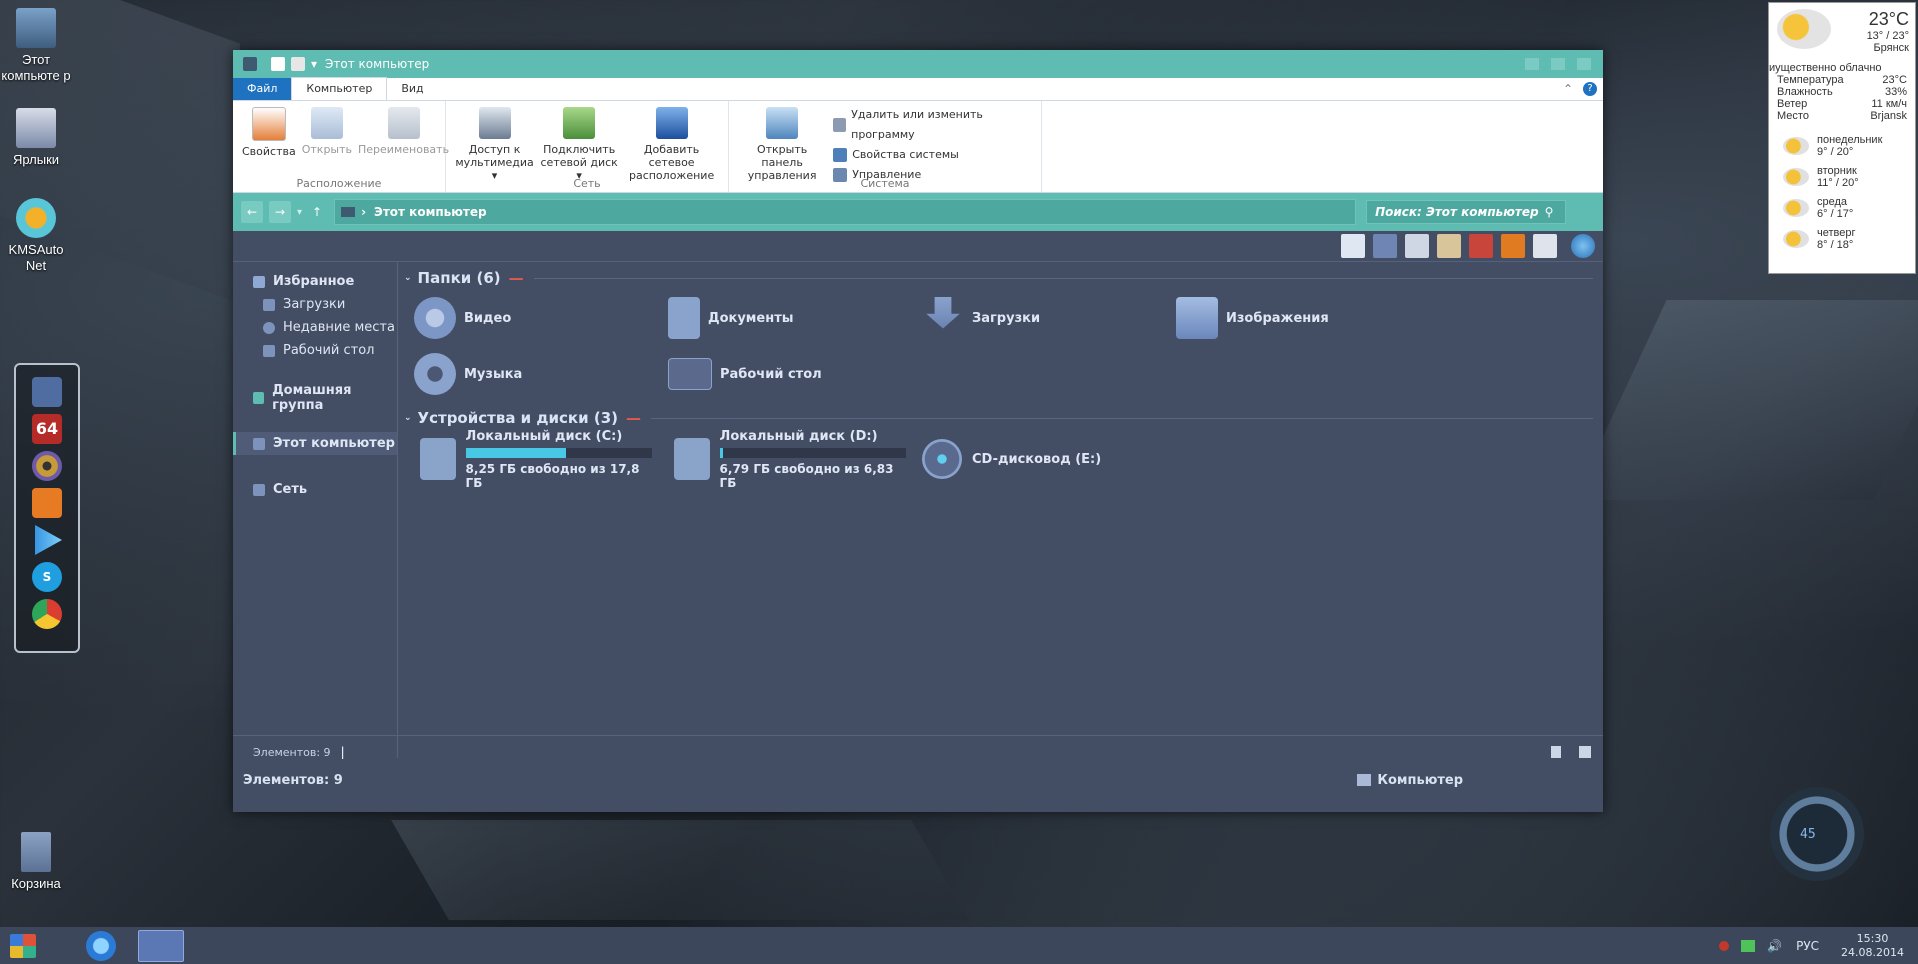 This screenshot has width=1918, height=964. What do you see at coordinates (1583, 246) in the screenshot?
I see `globe-icon` at bounding box center [1583, 246].